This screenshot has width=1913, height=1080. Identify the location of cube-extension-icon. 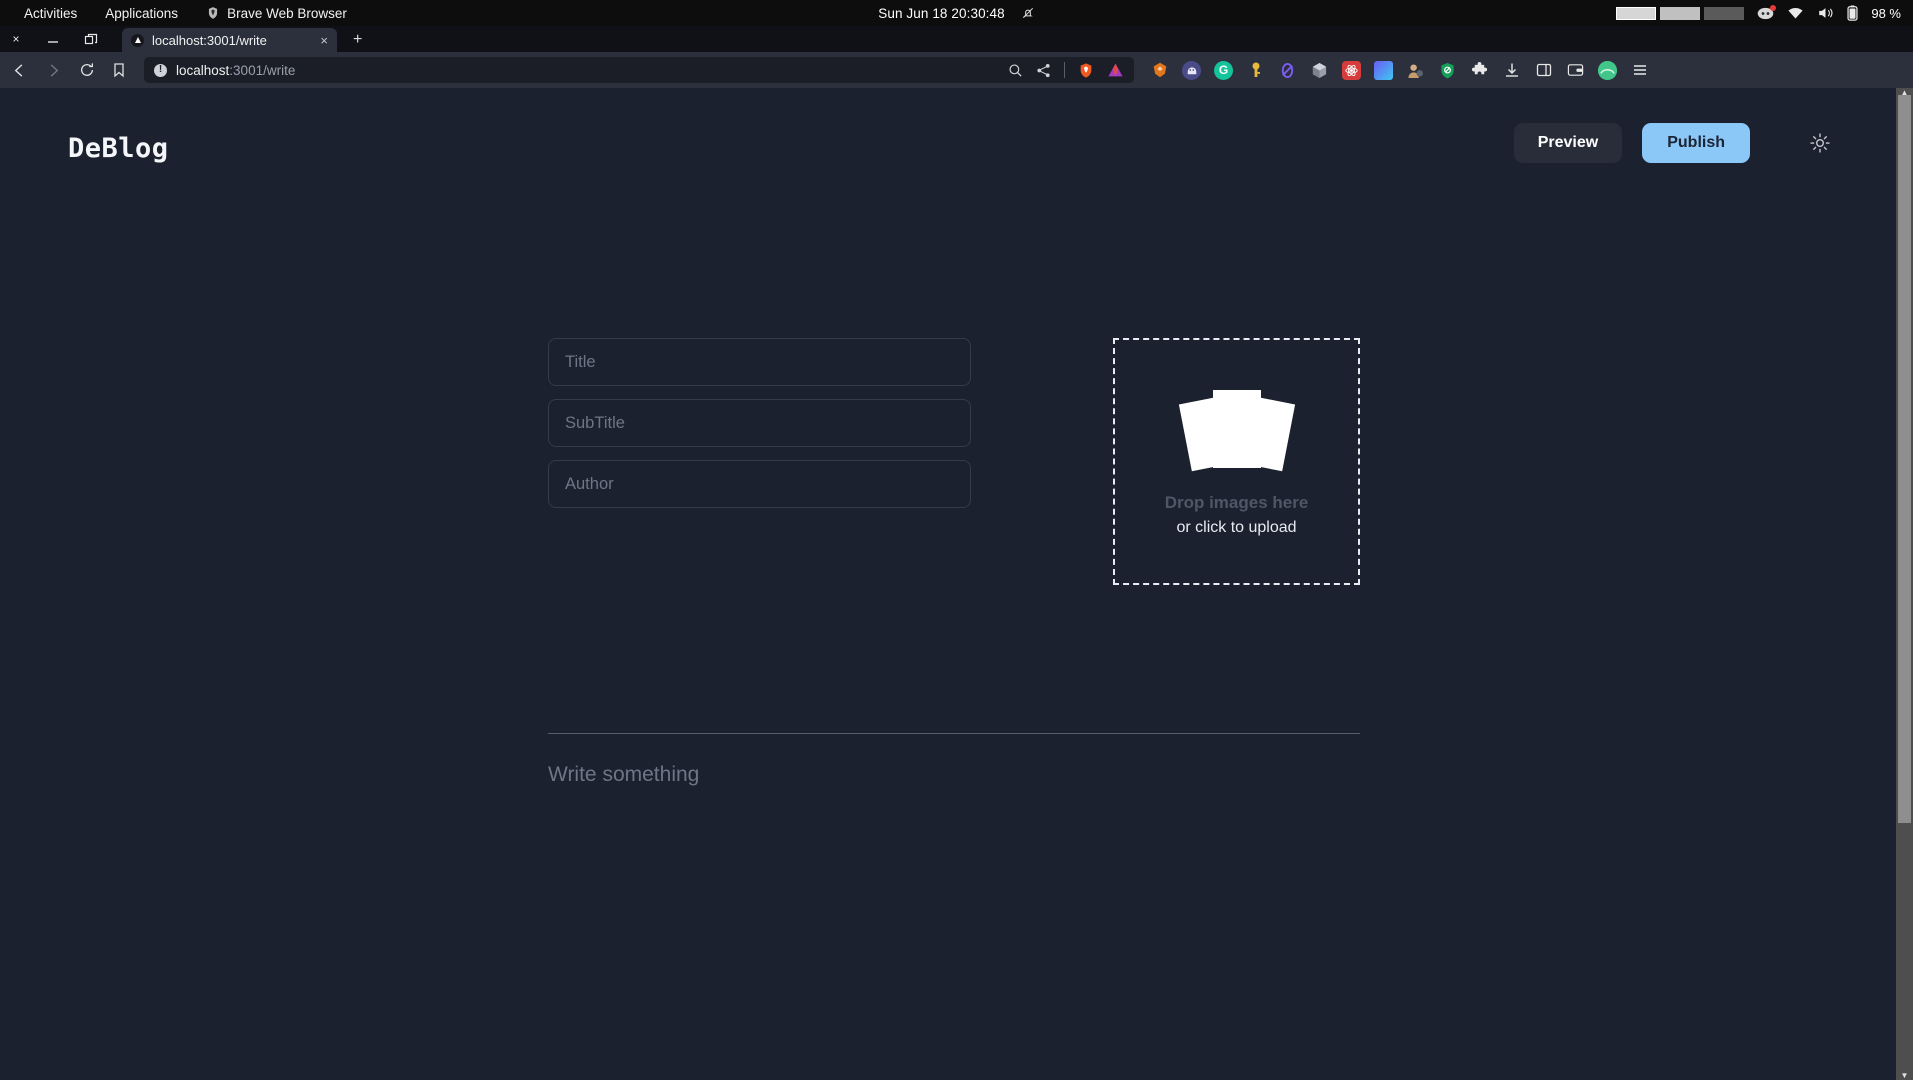
(1319, 70).